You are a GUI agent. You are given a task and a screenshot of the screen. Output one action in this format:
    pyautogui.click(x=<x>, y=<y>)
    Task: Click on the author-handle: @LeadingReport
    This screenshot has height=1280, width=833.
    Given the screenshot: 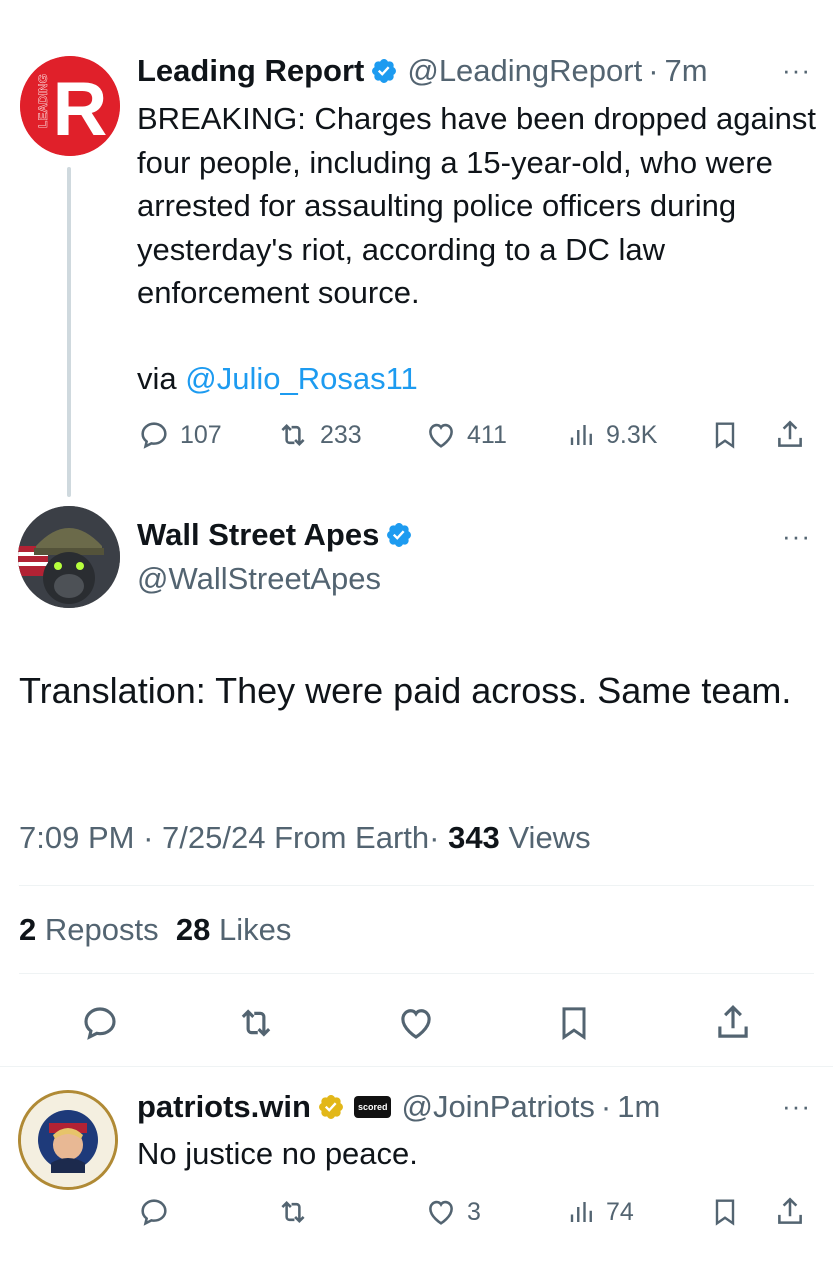 What is the action you would take?
    pyautogui.click(x=524, y=71)
    